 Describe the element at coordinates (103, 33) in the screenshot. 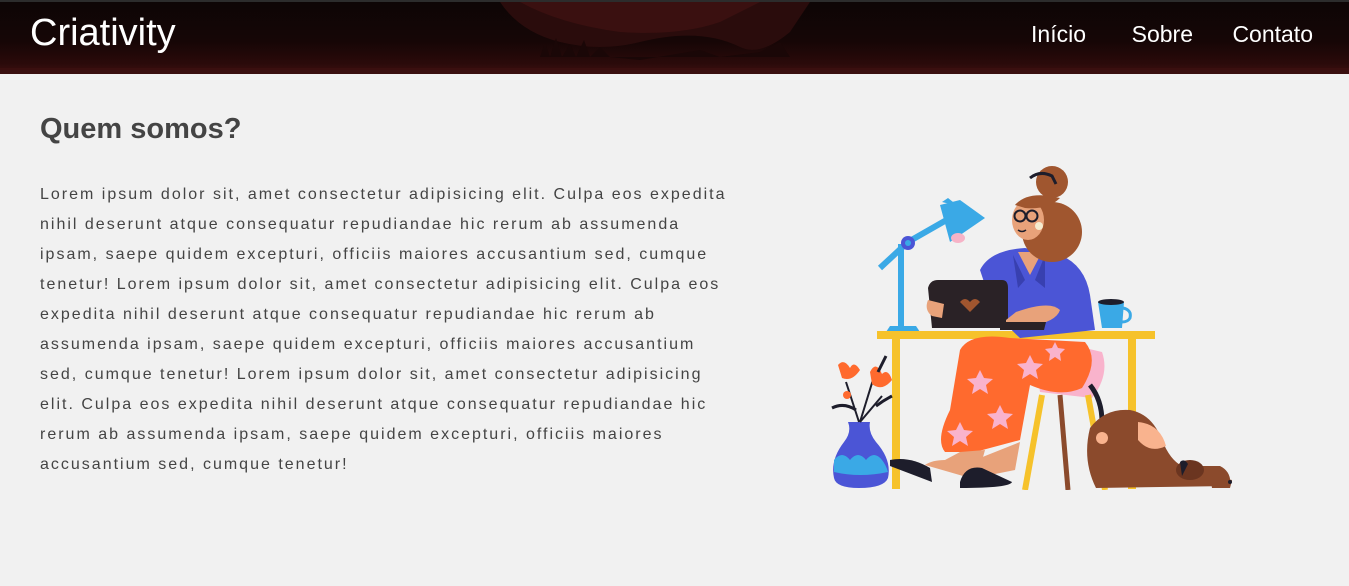

I see `site-logo: Criativity` at that location.